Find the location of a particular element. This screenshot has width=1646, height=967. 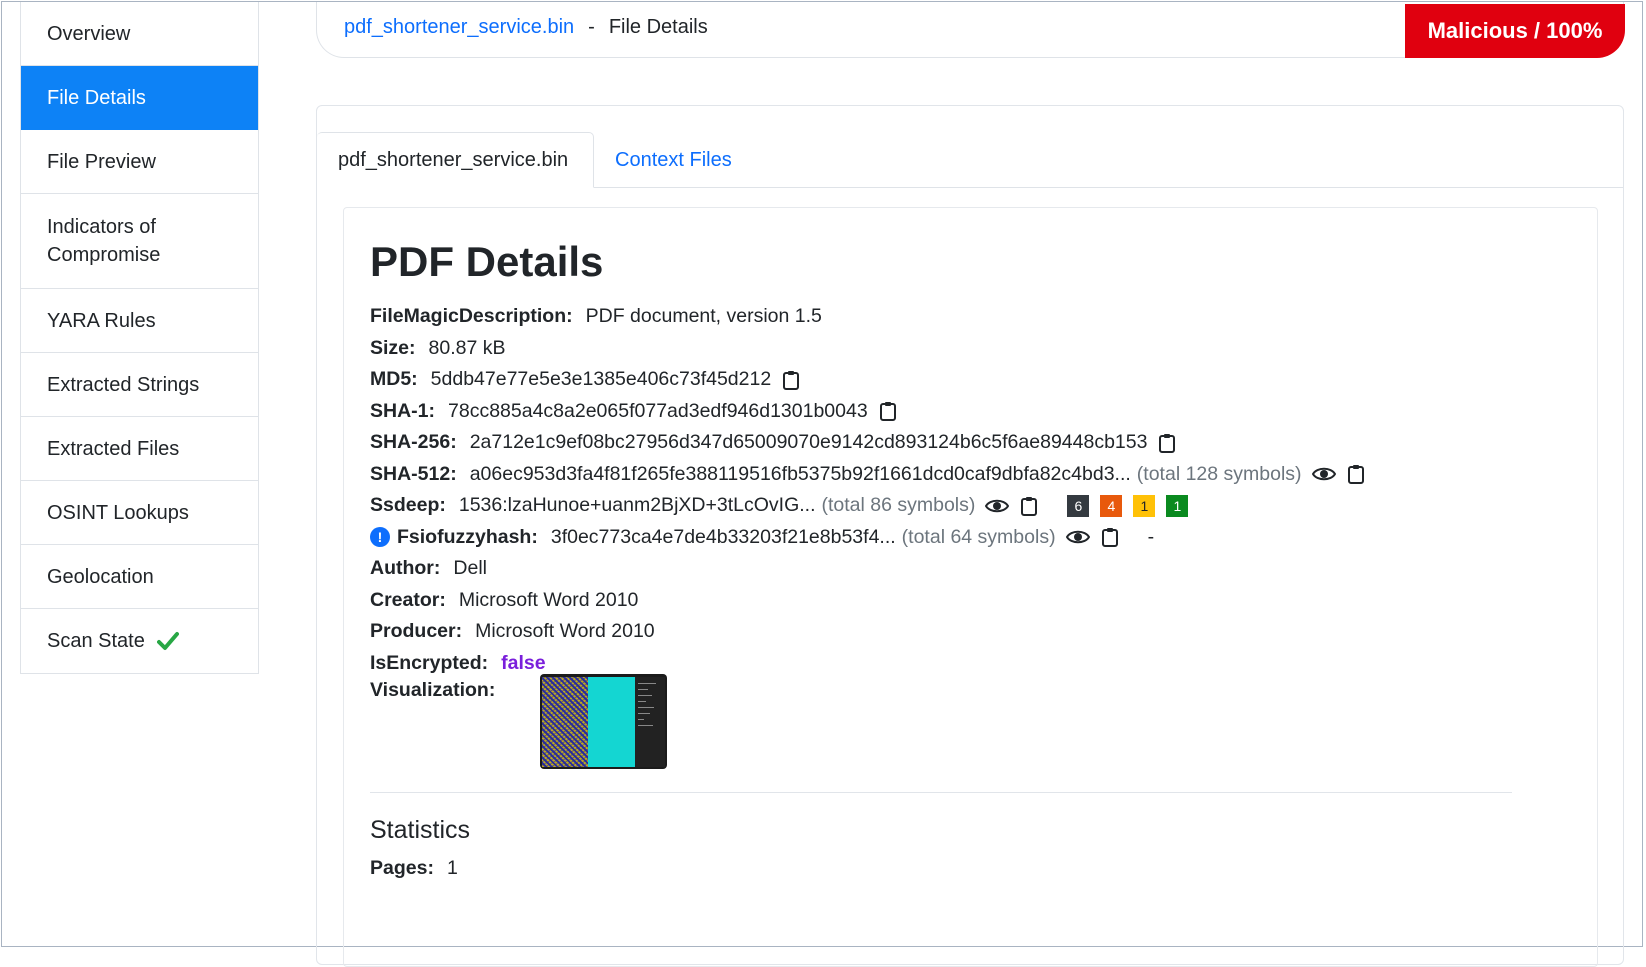

sidebar-item-overview: Overview is located at coordinates (139, 34).